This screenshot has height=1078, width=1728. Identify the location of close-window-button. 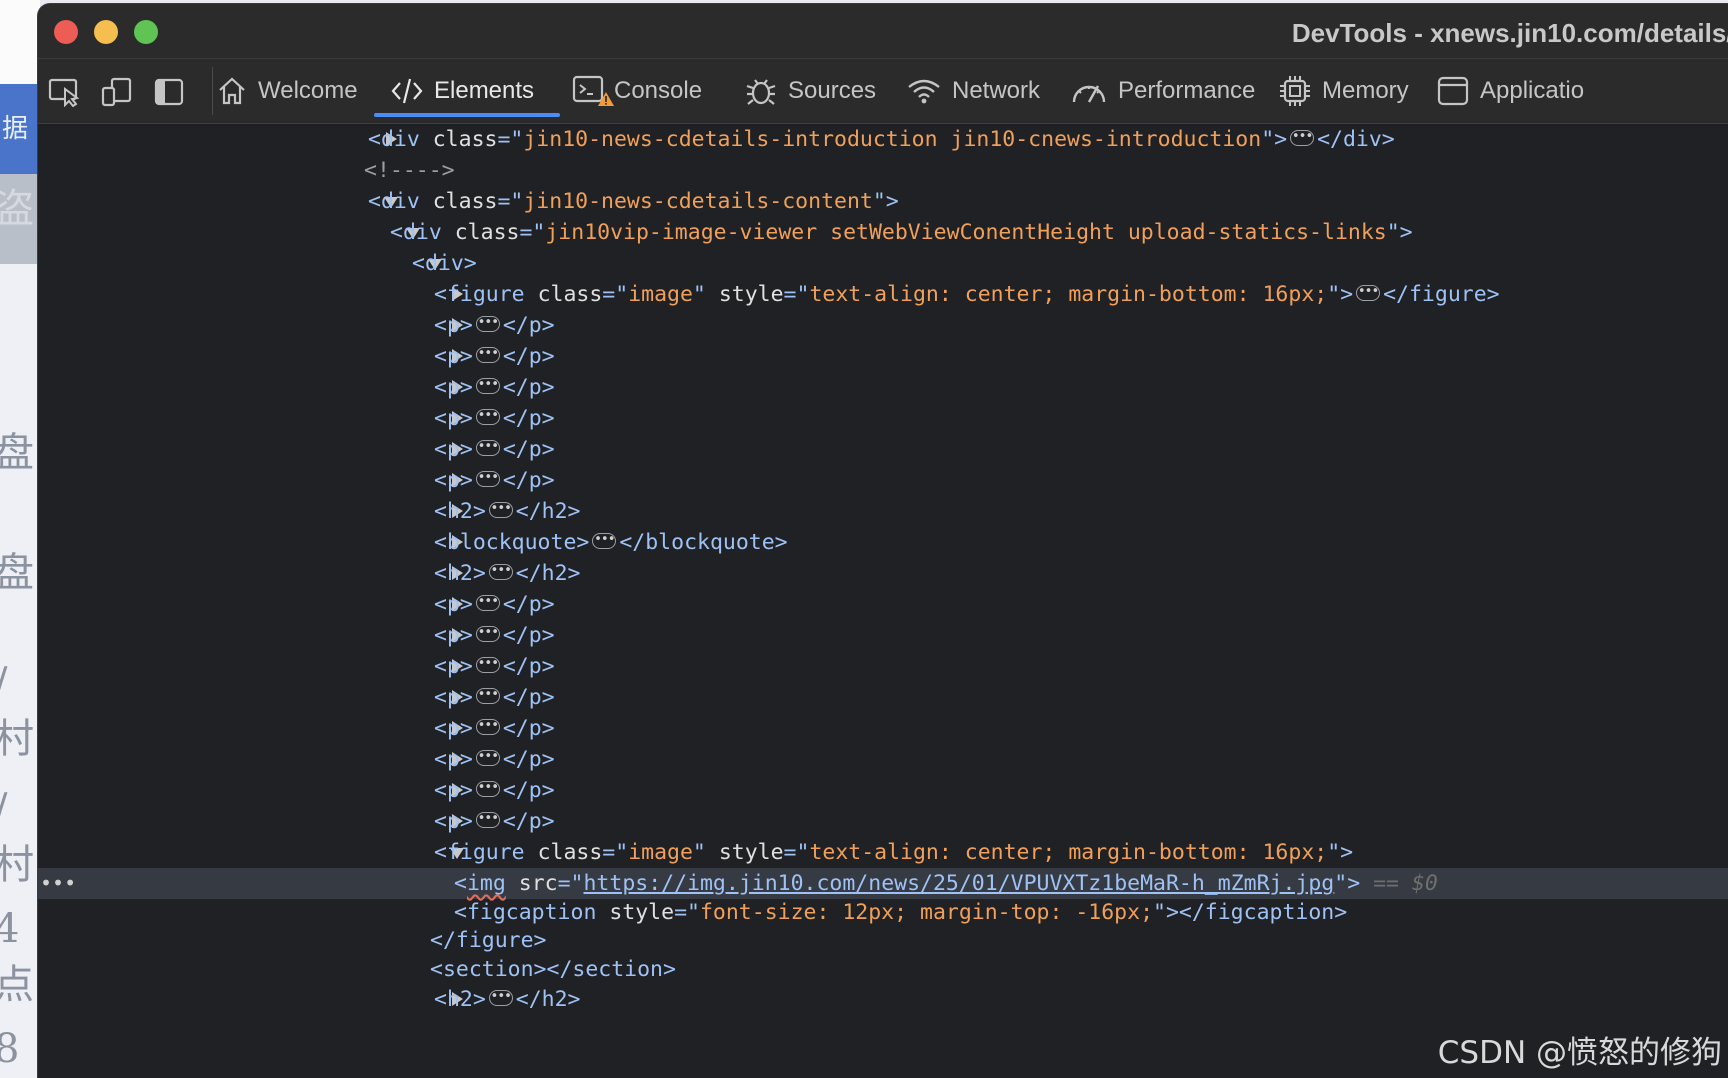
(66, 32).